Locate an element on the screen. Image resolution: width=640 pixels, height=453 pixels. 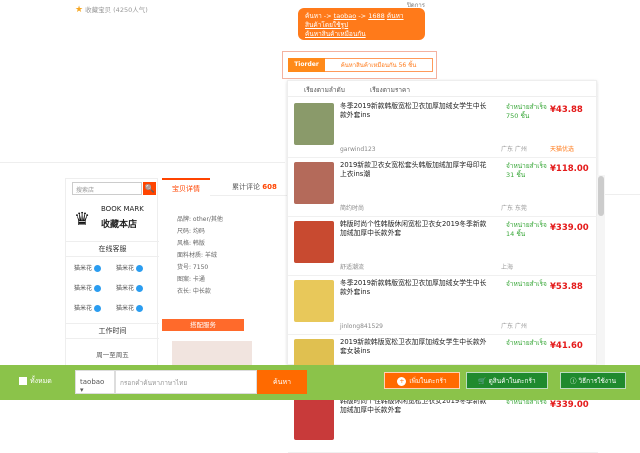
favorite-count: ★ 收藏宝贝 (4250人气) is located at coordinates (111, 9).